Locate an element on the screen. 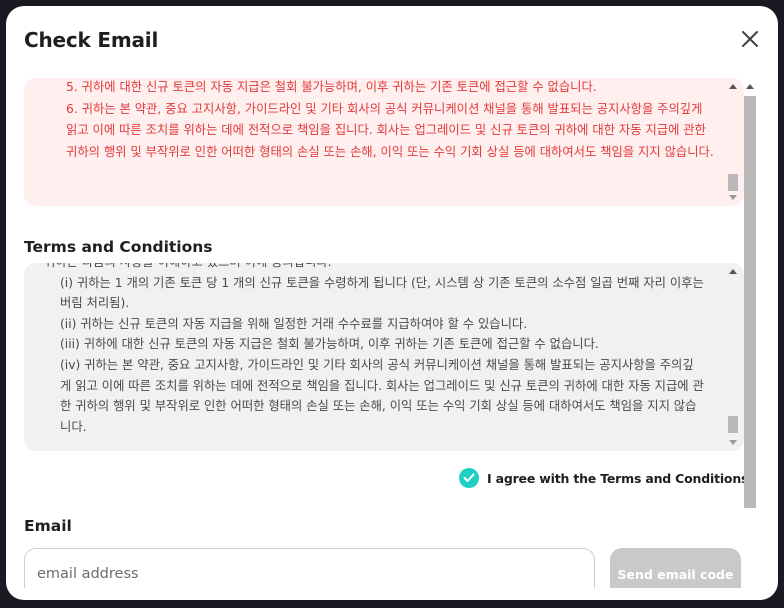 The width and height of the screenshot is (784, 608). close-button is located at coordinates (750, 39).